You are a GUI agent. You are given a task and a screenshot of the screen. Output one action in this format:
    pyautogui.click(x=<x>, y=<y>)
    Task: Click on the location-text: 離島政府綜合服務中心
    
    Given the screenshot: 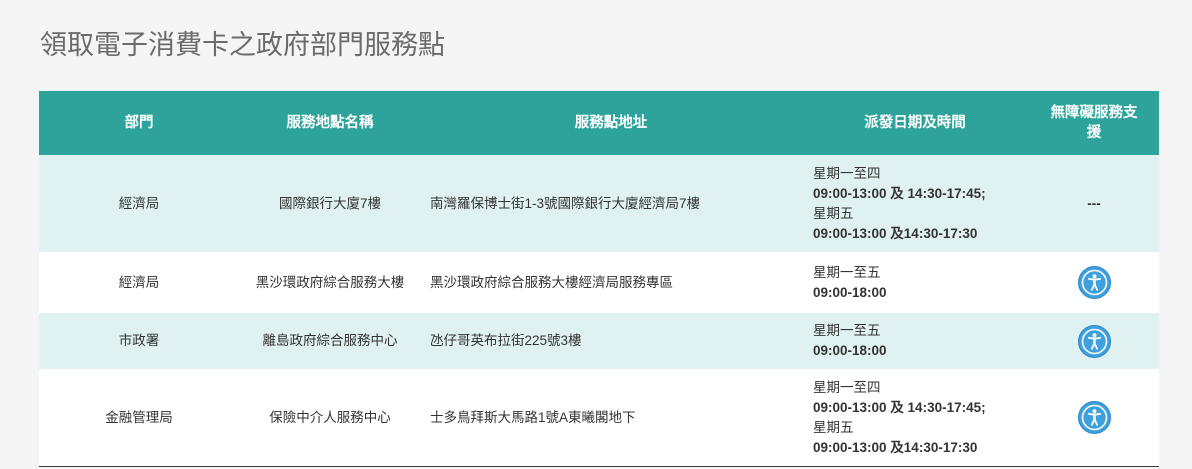 What is the action you would take?
    pyautogui.click(x=330, y=340)
    